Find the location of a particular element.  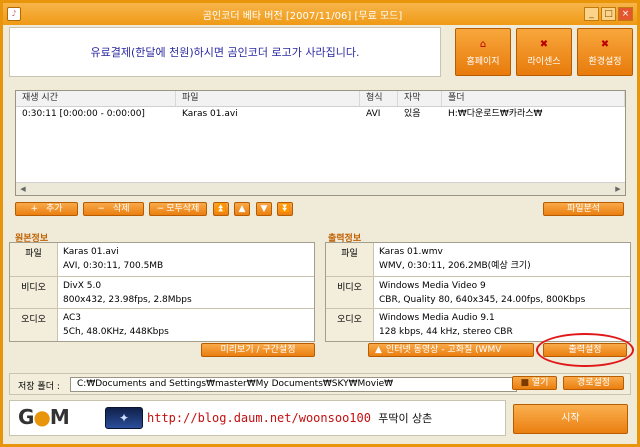

move-bottom-button: ⏬ is located at coordinates (285, 209).